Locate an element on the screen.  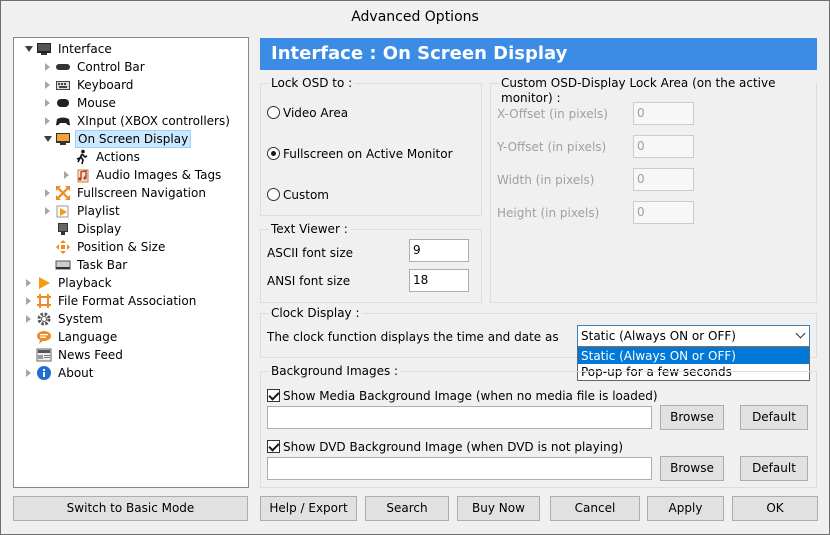
media-default-button: Default is located at coordinates (774, 417).